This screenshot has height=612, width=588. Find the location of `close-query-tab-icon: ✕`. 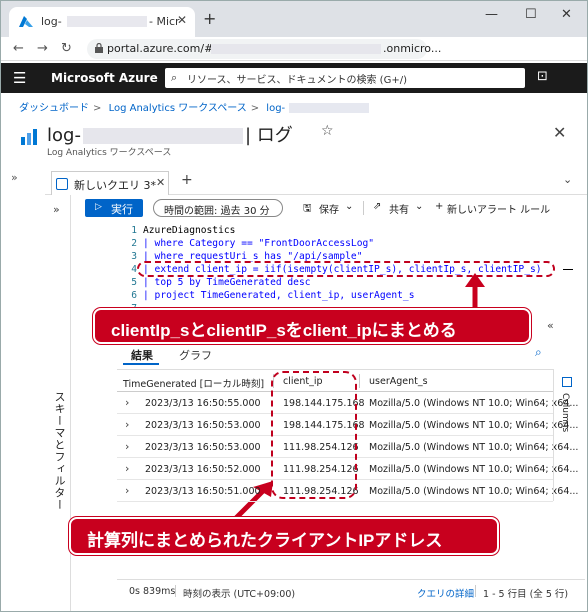

close-query-tab-icon: ✕ is located at coordinates (160, 182).